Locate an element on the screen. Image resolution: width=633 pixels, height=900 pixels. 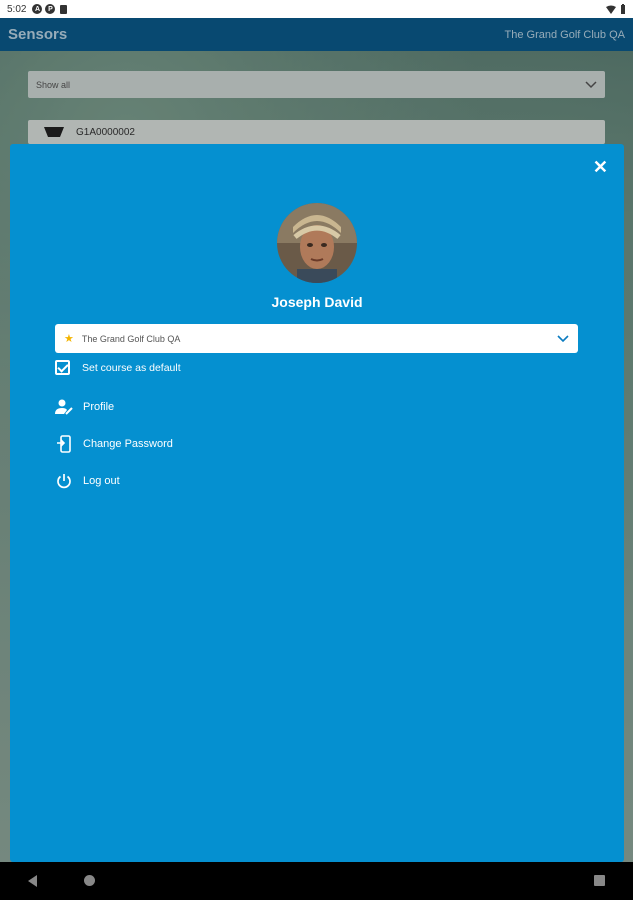
recent-apps-icon is located at coordinates (599, 880).